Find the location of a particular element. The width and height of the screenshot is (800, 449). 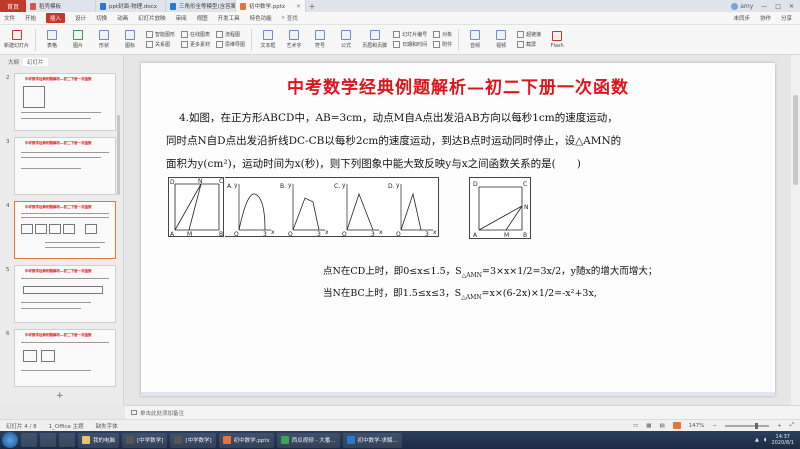

menu-view: 视图 is located at coordinates (202, 18).